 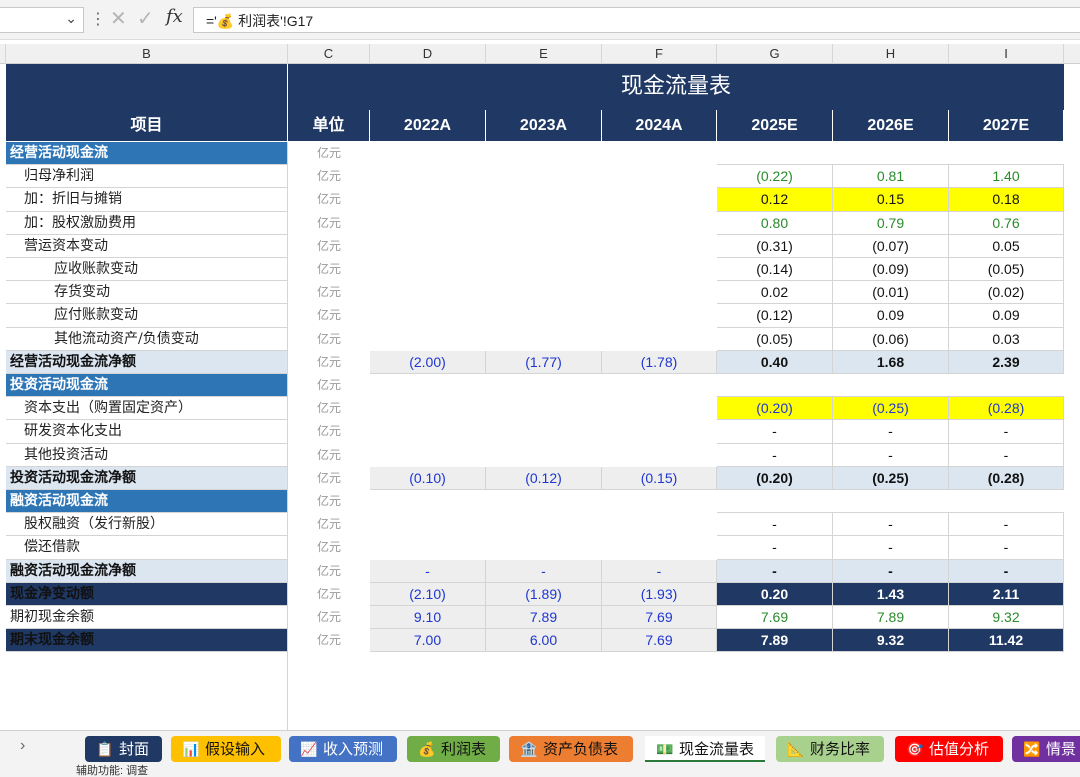 I want to click on value-cell: 0.15, so click(x=891, y=200).